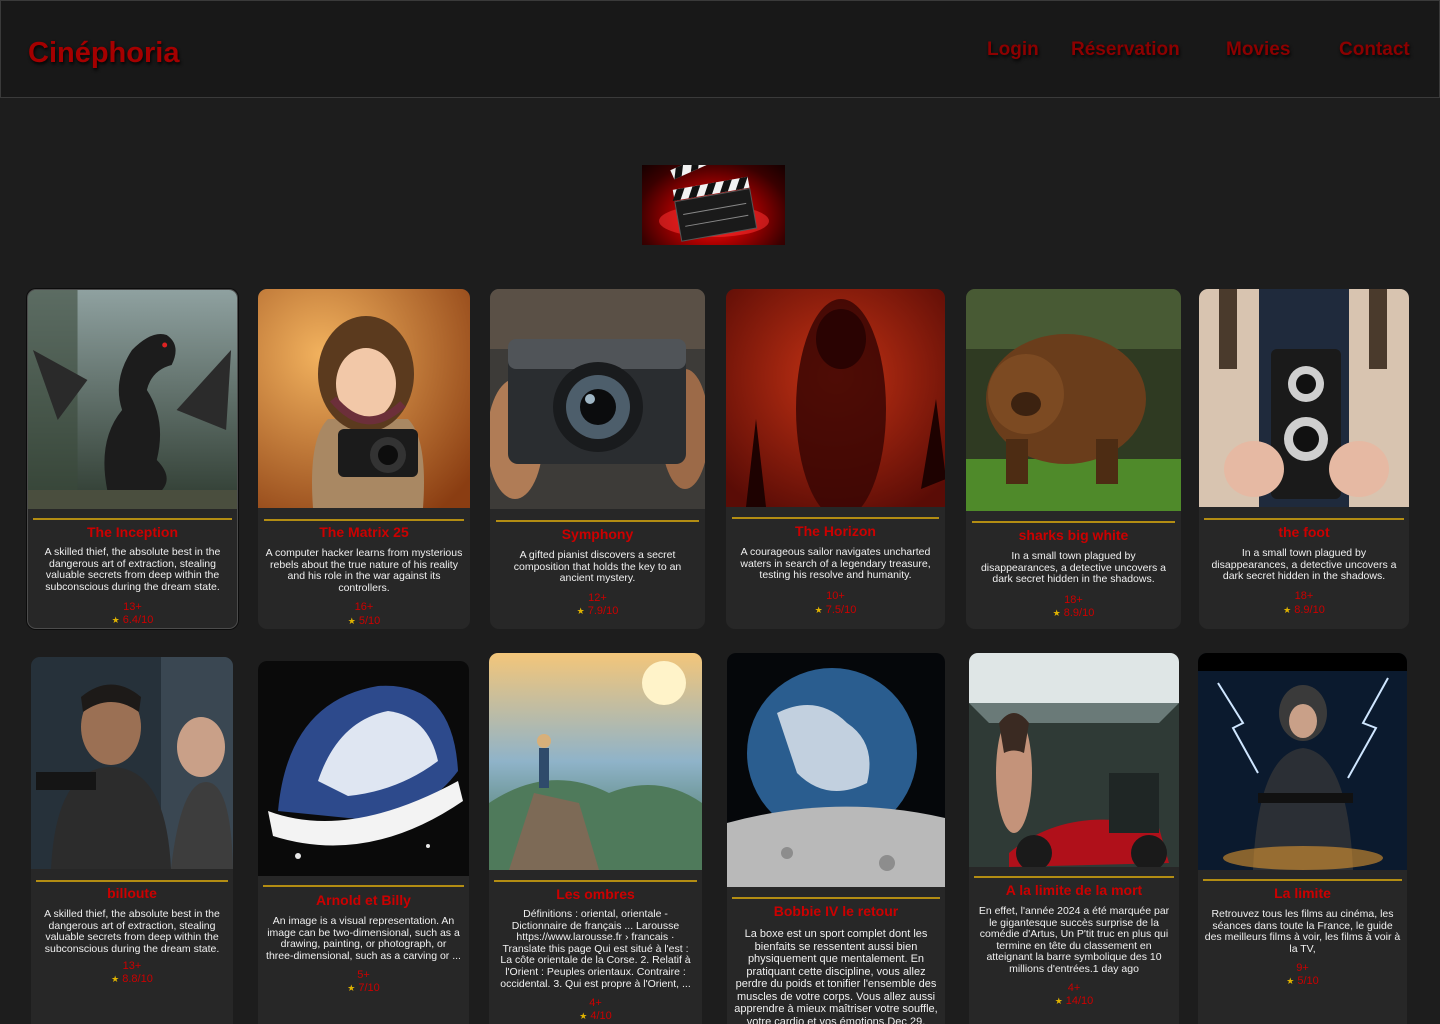 Image resolution: width=1440 pixels, height=1024 pixels. What do you see at coordinates (1258, 50) in the screenshot?
I see `nav-movies-link: Movies` at bounding box center [1258, 50].